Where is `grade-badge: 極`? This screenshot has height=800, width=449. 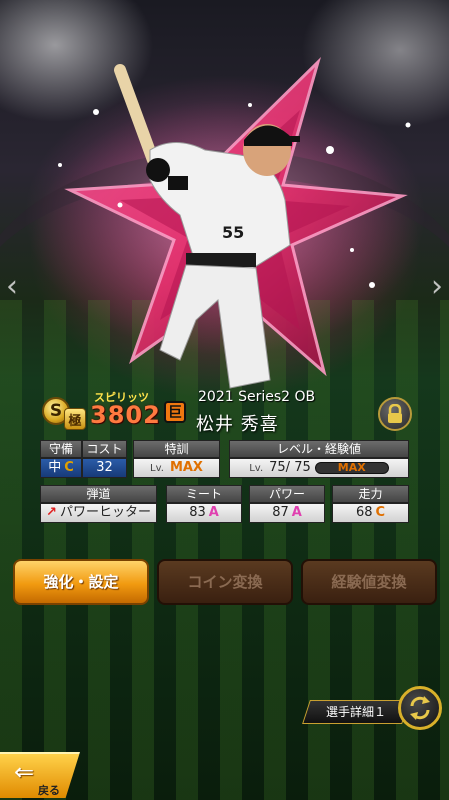 grade-badge: 極 is located at coordinates (75, 419).